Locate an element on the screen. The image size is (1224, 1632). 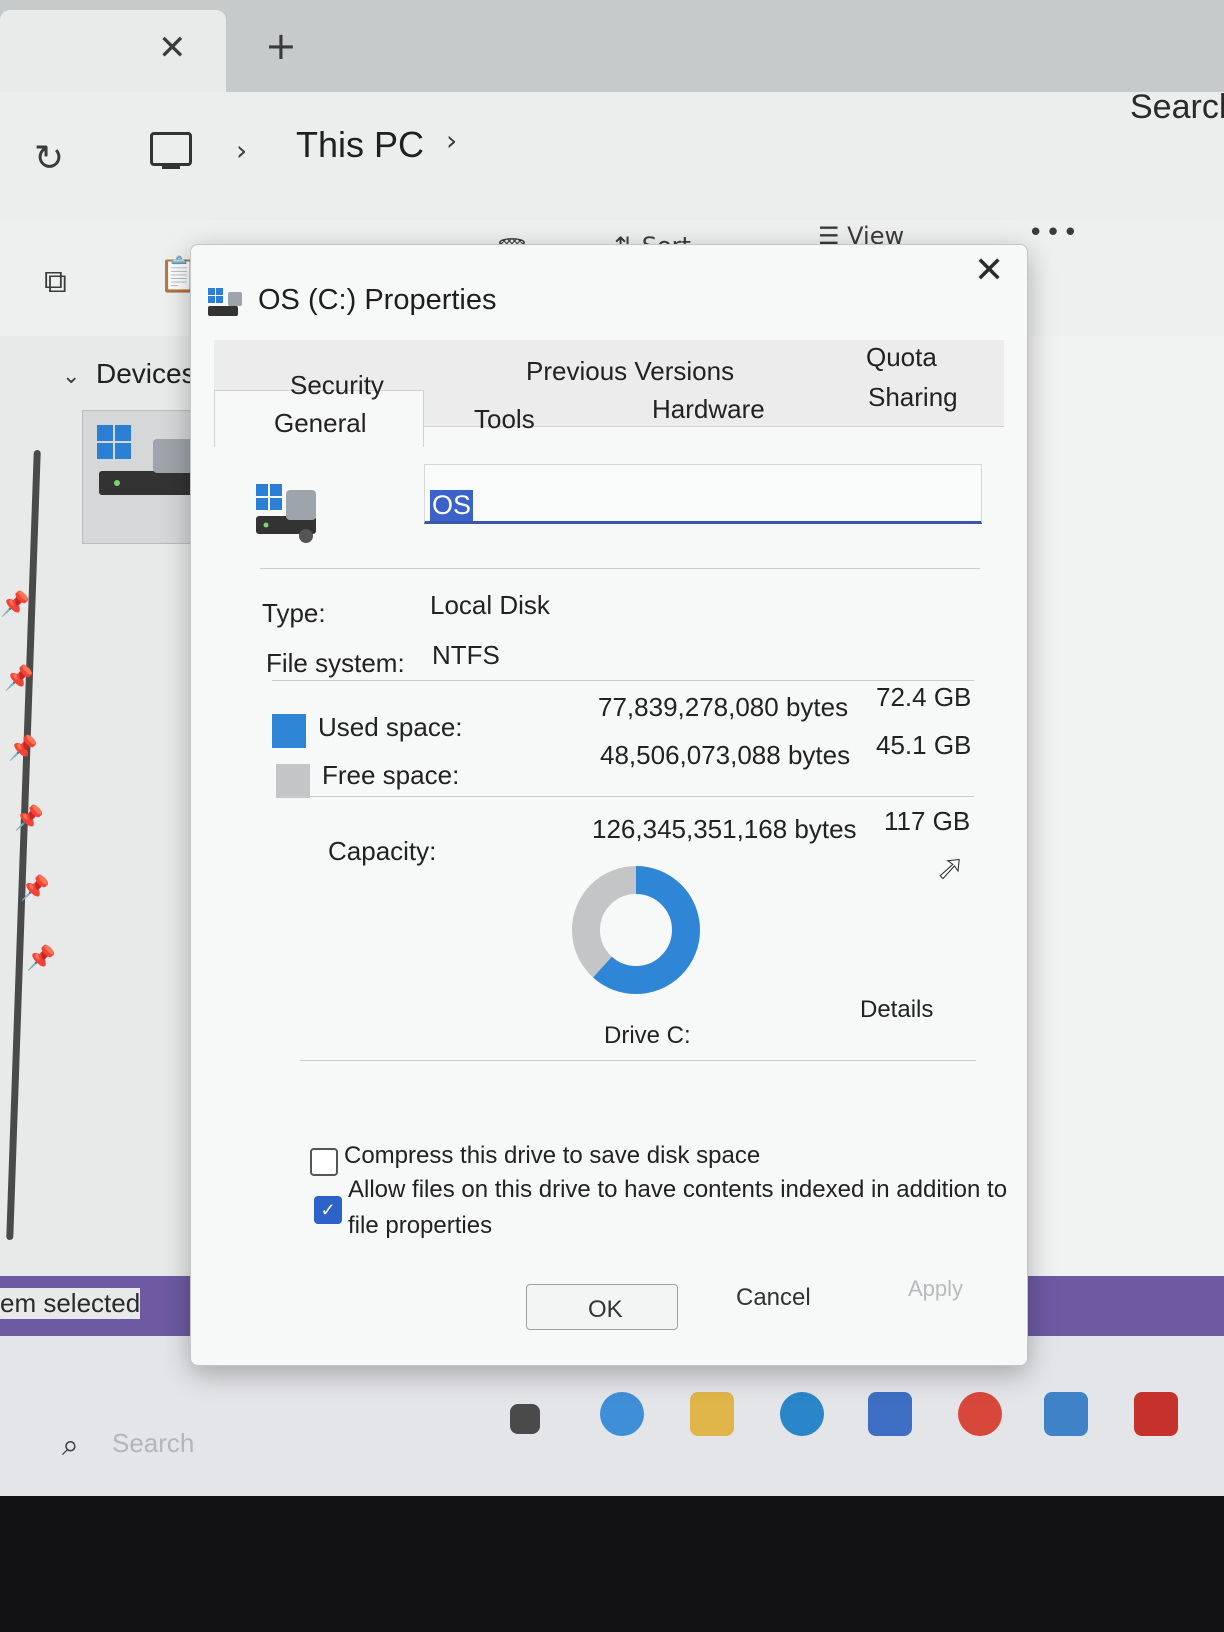
store-icon is located at coordinates (890, 1414).